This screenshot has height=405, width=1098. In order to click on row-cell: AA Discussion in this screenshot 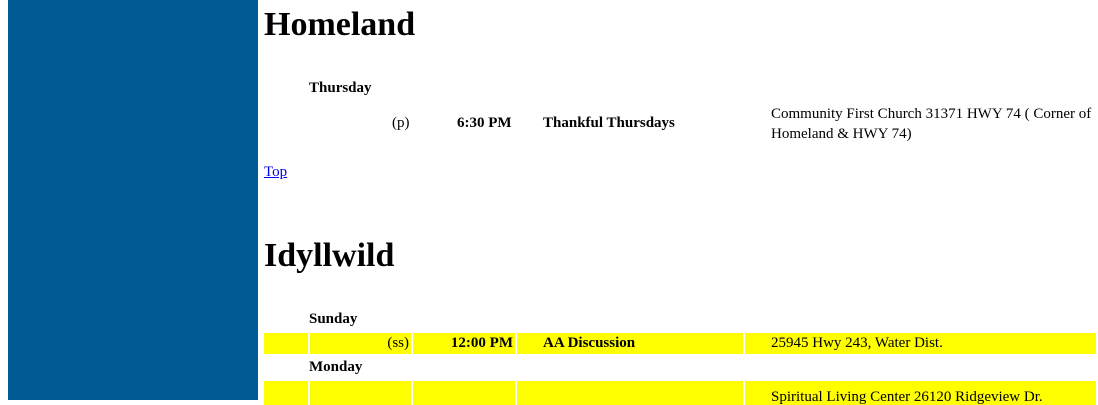, I will do `click(630, 343)`.